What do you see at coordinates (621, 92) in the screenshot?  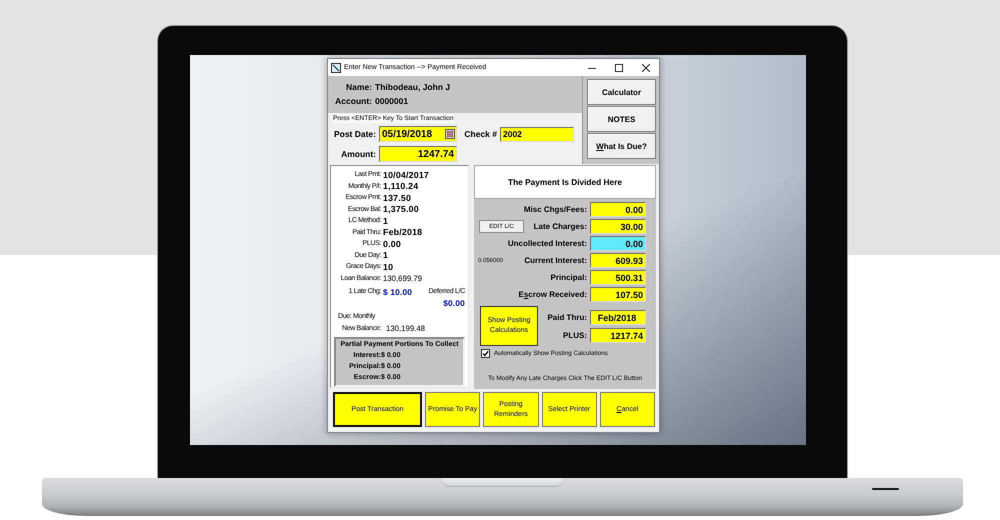 I see `command-button: Calculator` at bounding box center [621, 92].